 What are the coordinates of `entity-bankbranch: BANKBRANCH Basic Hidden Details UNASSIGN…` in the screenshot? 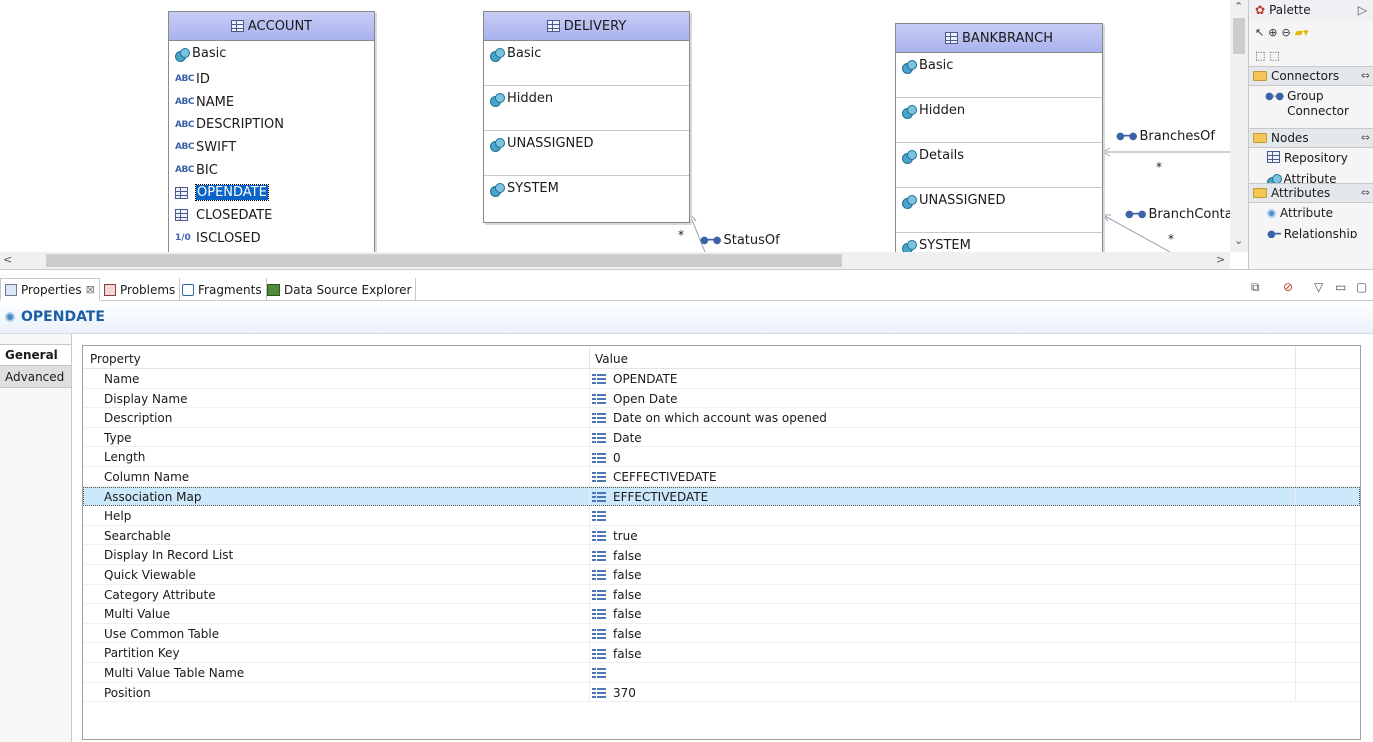 It's located at (999, 137).